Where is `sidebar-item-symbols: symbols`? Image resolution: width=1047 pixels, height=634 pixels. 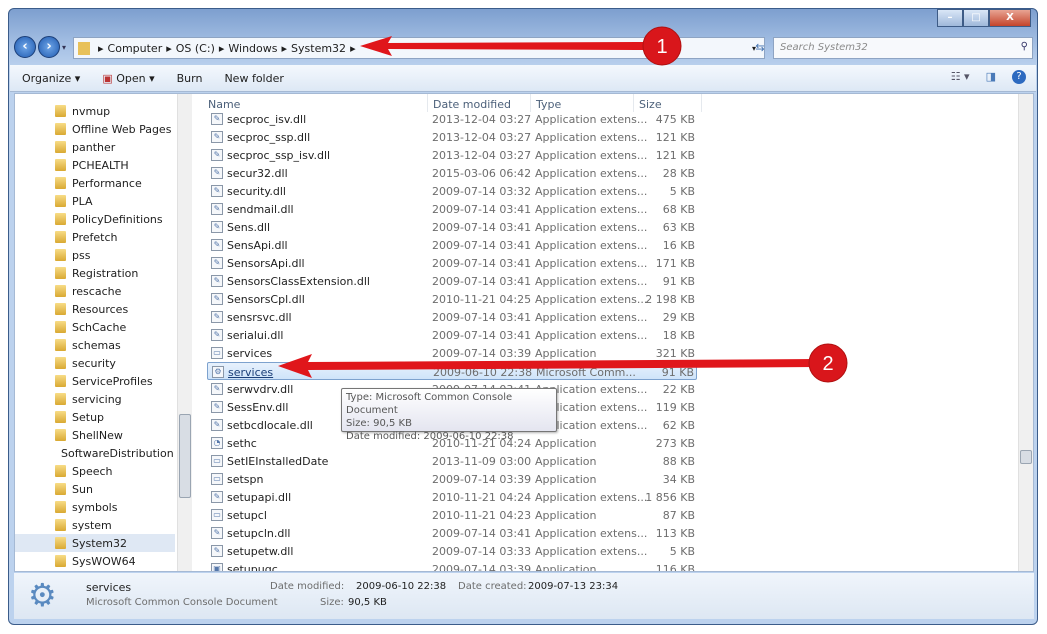 sidebar-item-symbols: symbols is located at coordinates (114, 507).